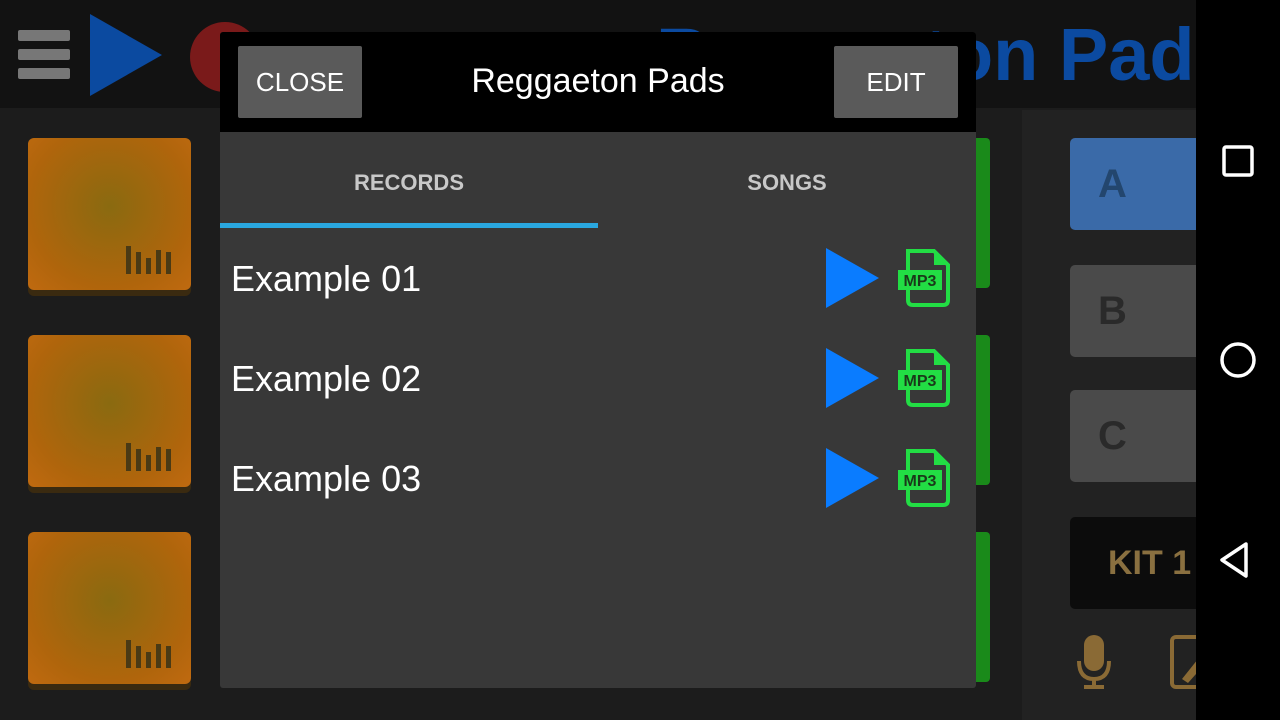 The width and height of the screenshot is (1280, 720). Describe the element at coordinates (598, 478) in the screenshot. I see `record-row: Example 03 MP3` at that location.